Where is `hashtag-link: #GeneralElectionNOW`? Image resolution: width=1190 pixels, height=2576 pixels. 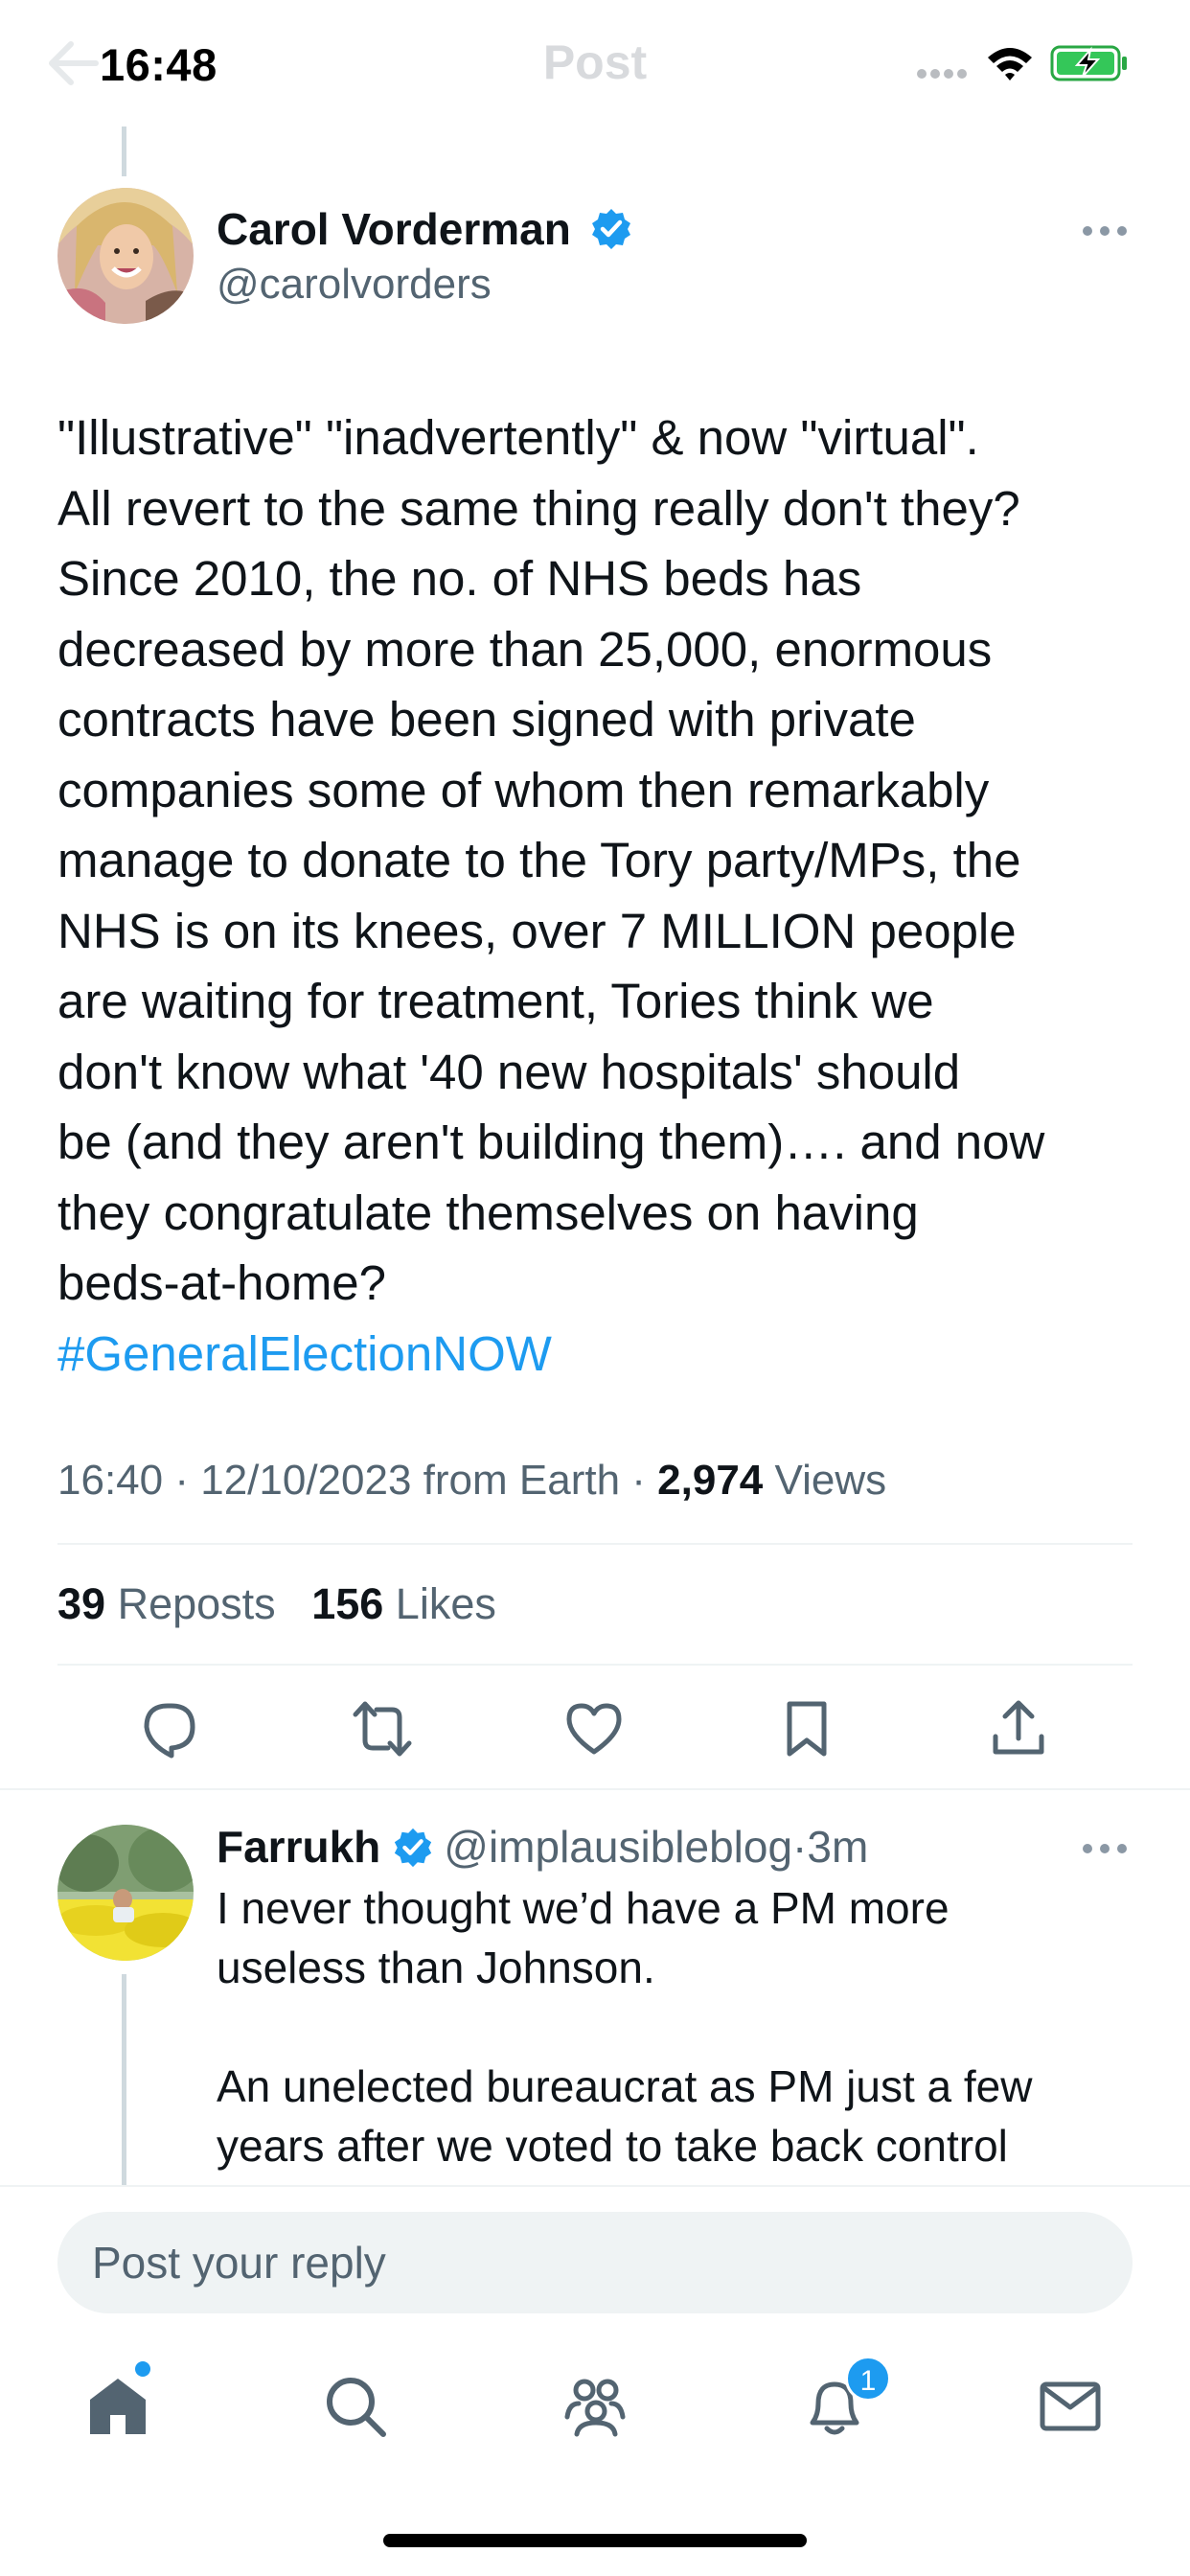
hashtag-link: #GeneralElectionNOW is located at coordinates (599, 1354).